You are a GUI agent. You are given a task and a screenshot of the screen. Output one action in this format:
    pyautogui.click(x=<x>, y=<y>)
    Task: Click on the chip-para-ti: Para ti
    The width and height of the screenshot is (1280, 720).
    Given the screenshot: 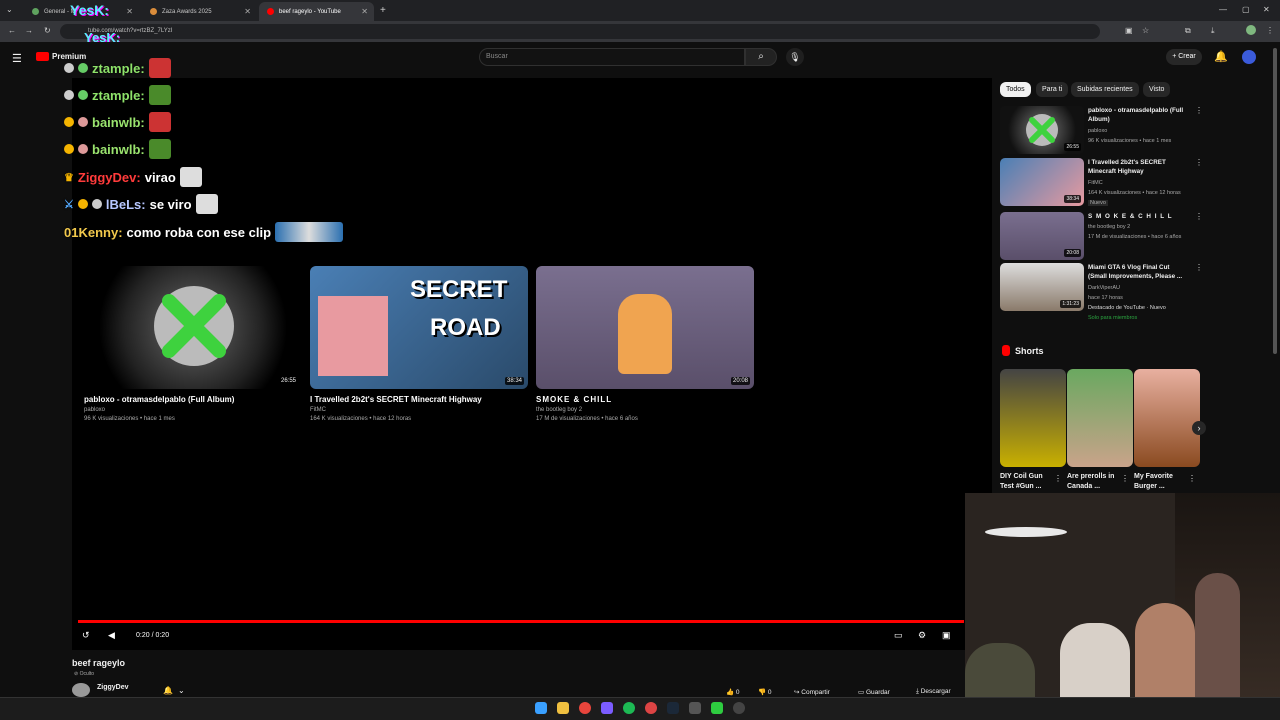 What is the action you would take?
    pyautogui.click(x=1052, y=89)
    